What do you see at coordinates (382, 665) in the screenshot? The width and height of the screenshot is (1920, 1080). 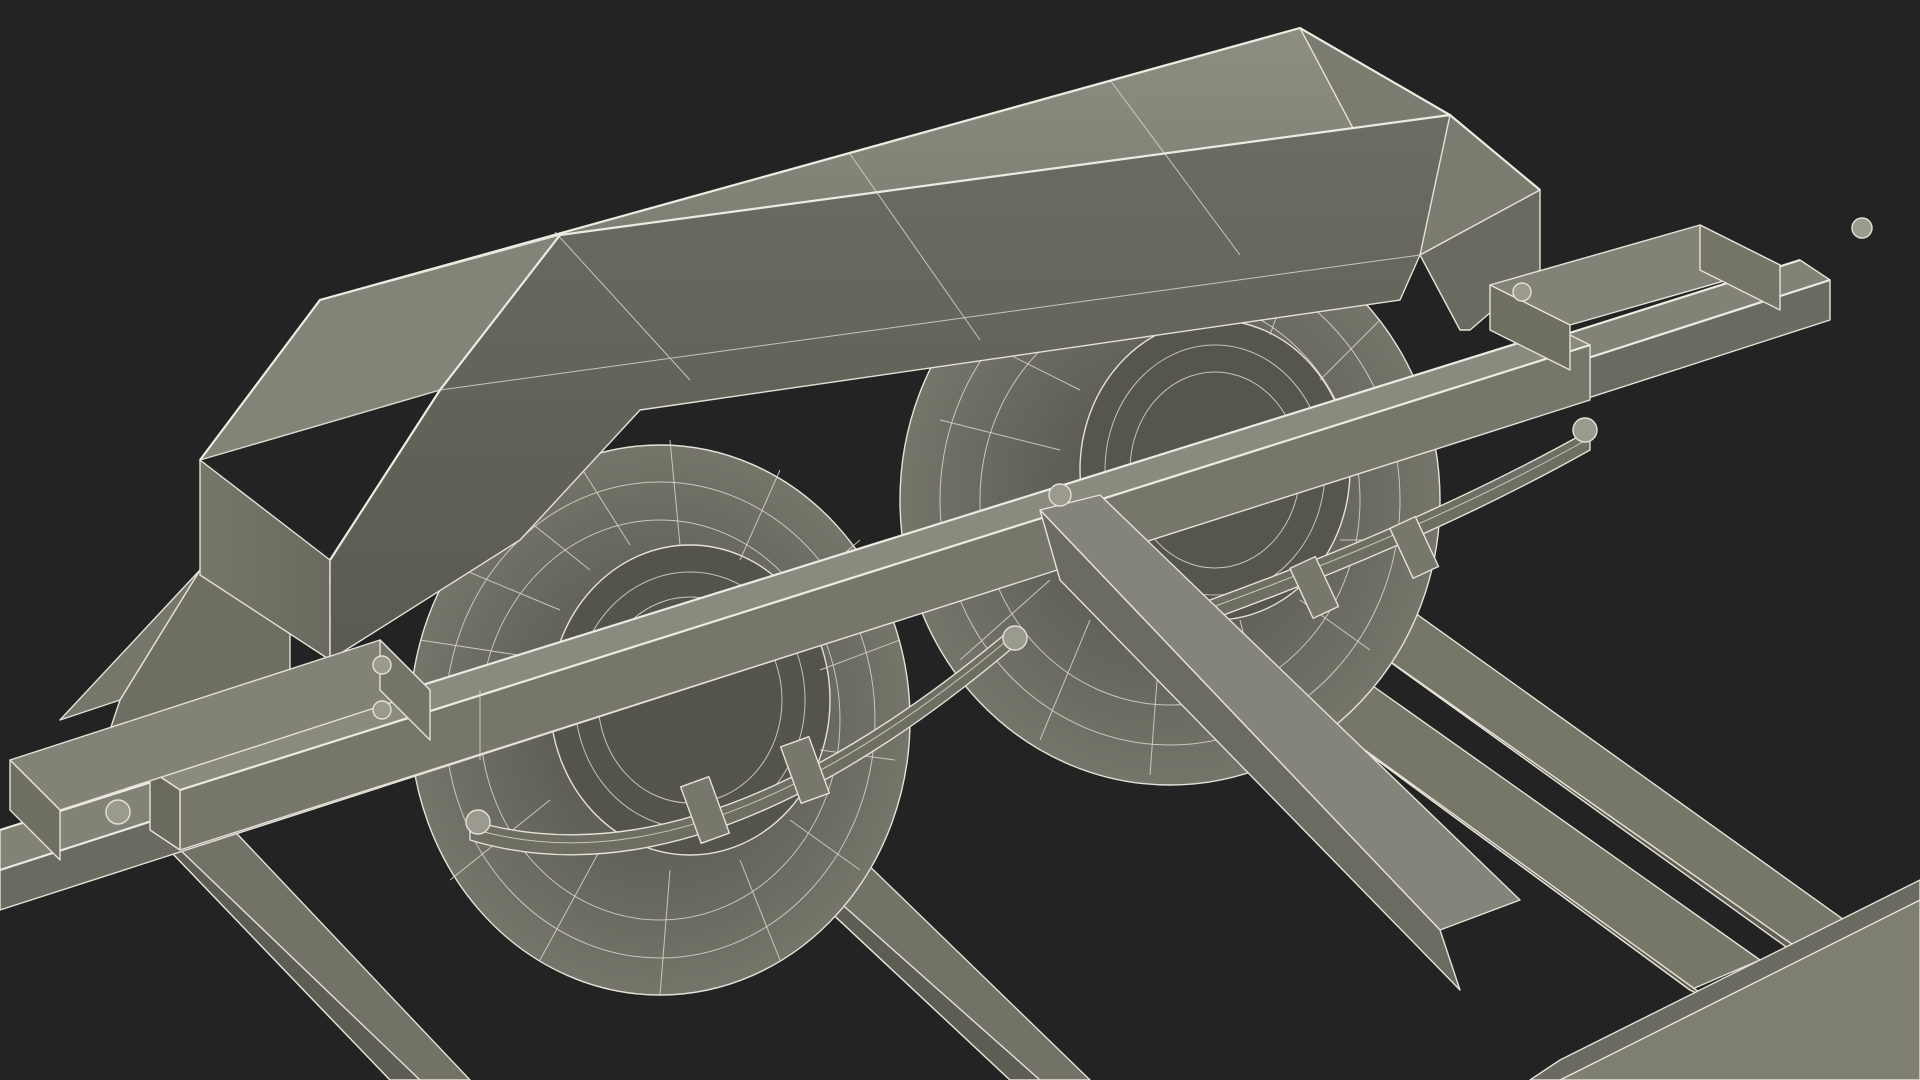 I see `bolt-left-bracket-top` at bounding box center [382, 665].